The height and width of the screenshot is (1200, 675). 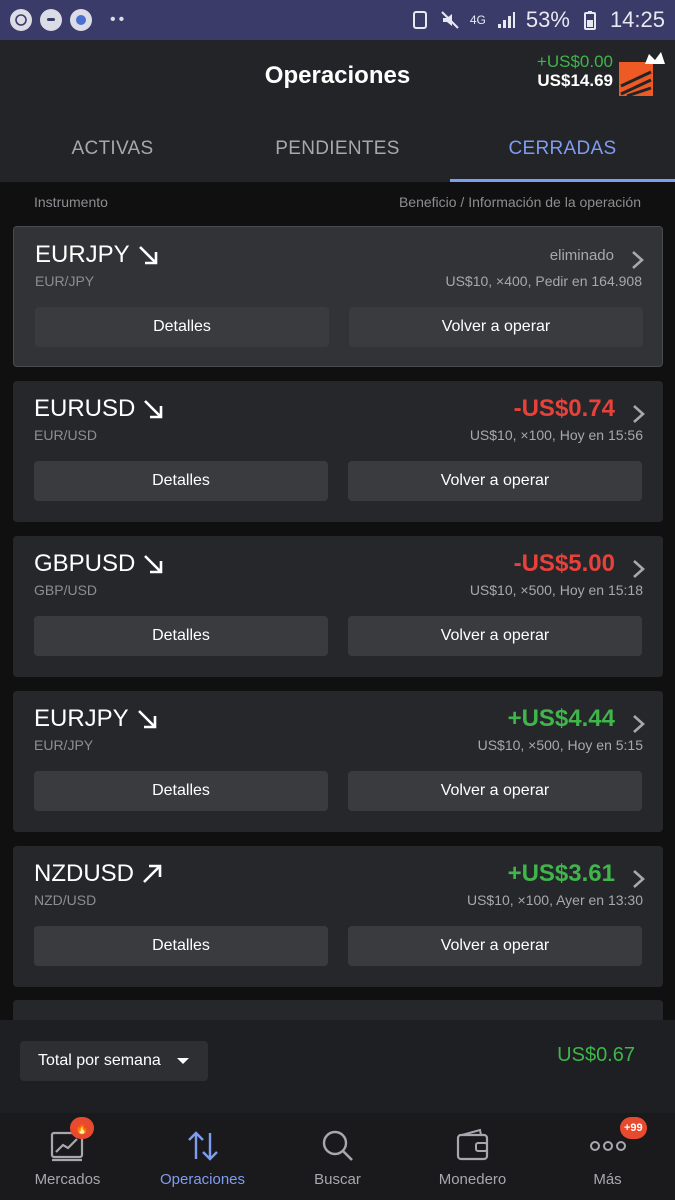 What do you see at coordinates (575, 80) in the screenshot?
I see `account-balance: US$14.69` at bounding box center [575, 80].